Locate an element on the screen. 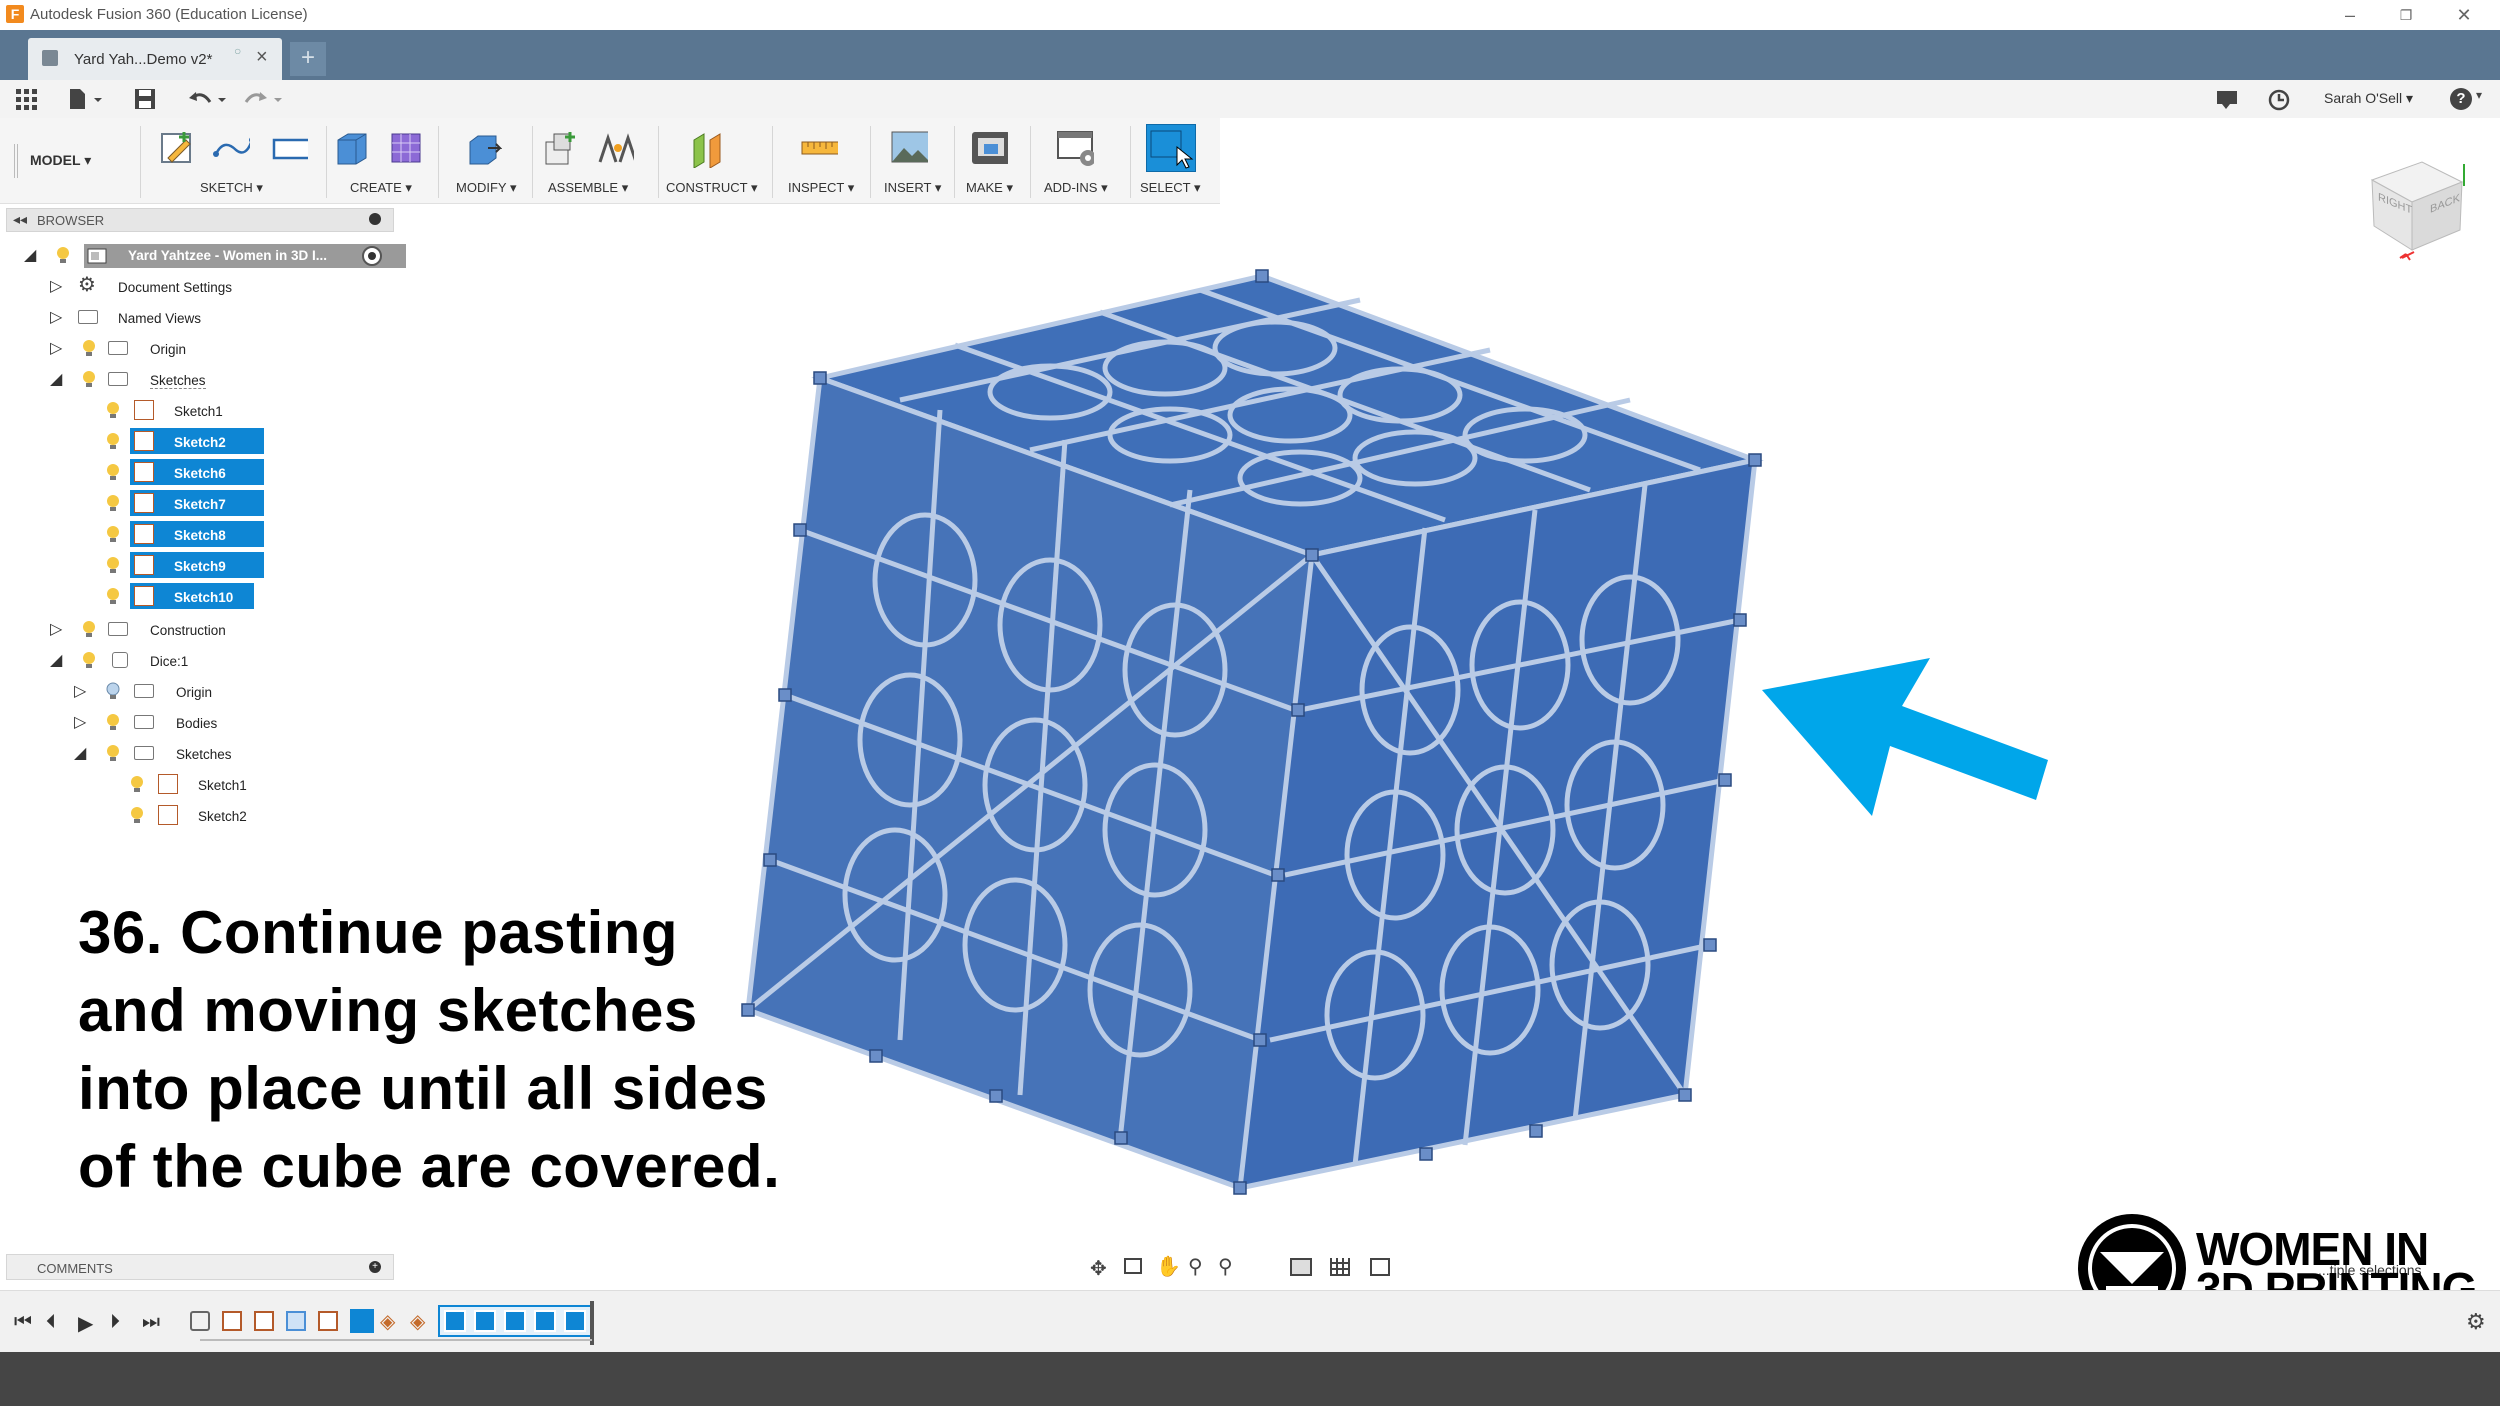  add-ins-menu: ADD-INS ▾ is located at coordinates (1076, 188).